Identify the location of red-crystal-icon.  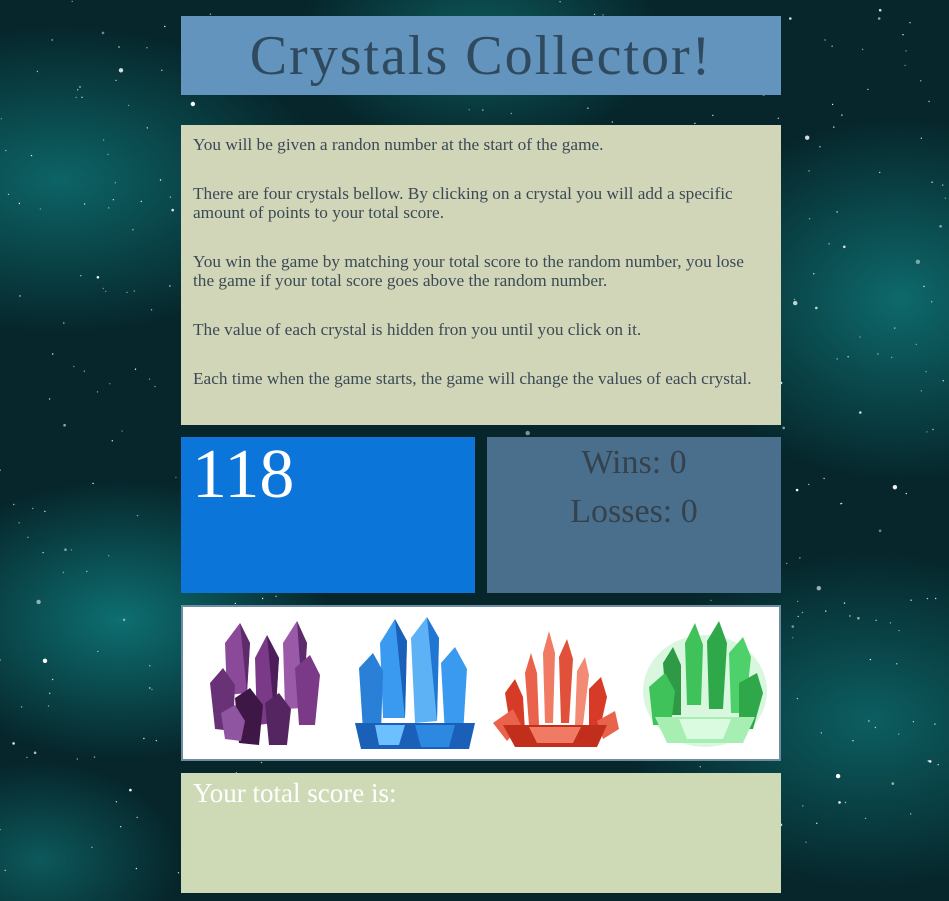
(555, 683).